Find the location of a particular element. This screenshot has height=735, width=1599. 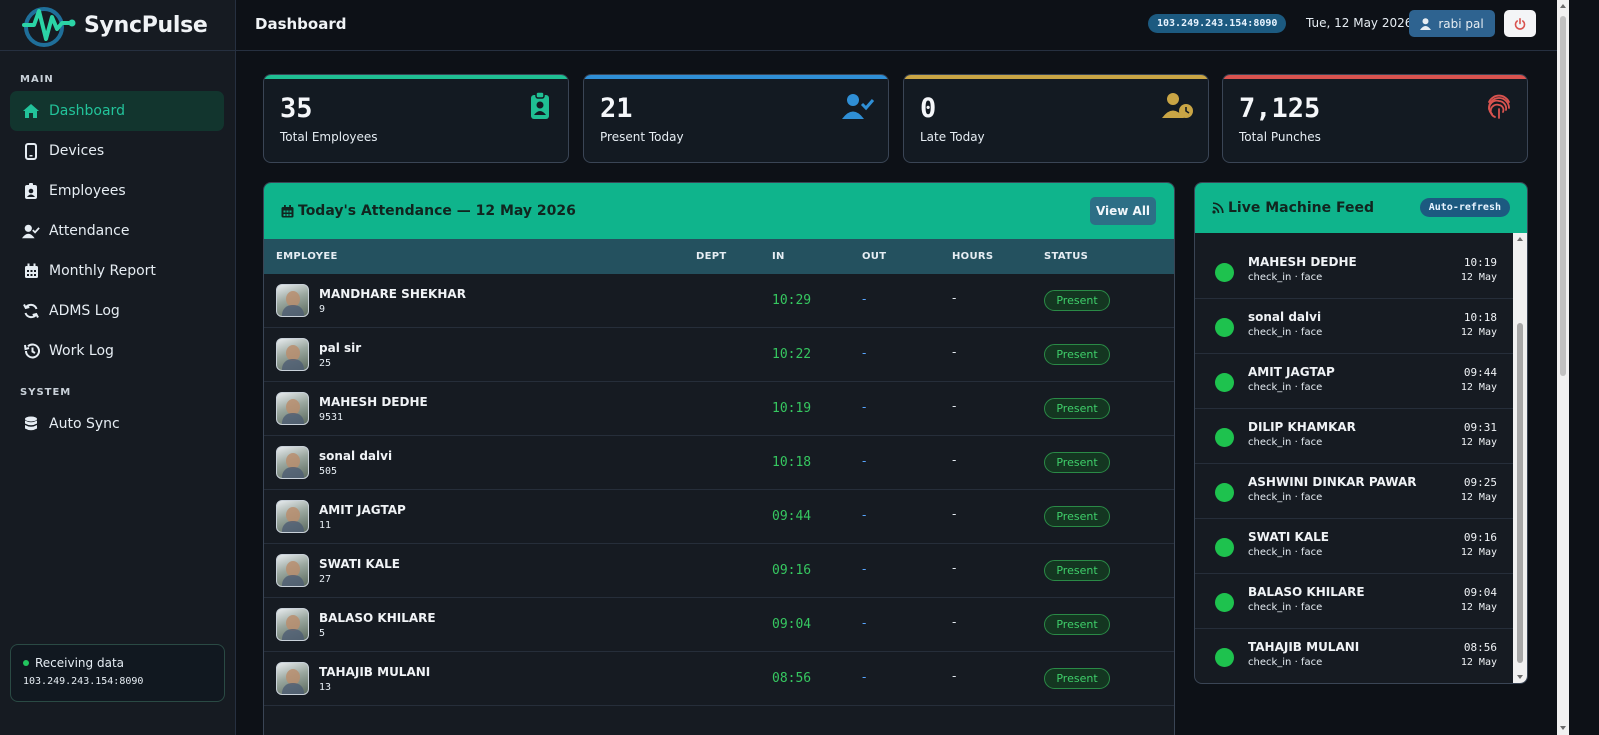

page-scrollbar is located at coordinates (1563, 367).